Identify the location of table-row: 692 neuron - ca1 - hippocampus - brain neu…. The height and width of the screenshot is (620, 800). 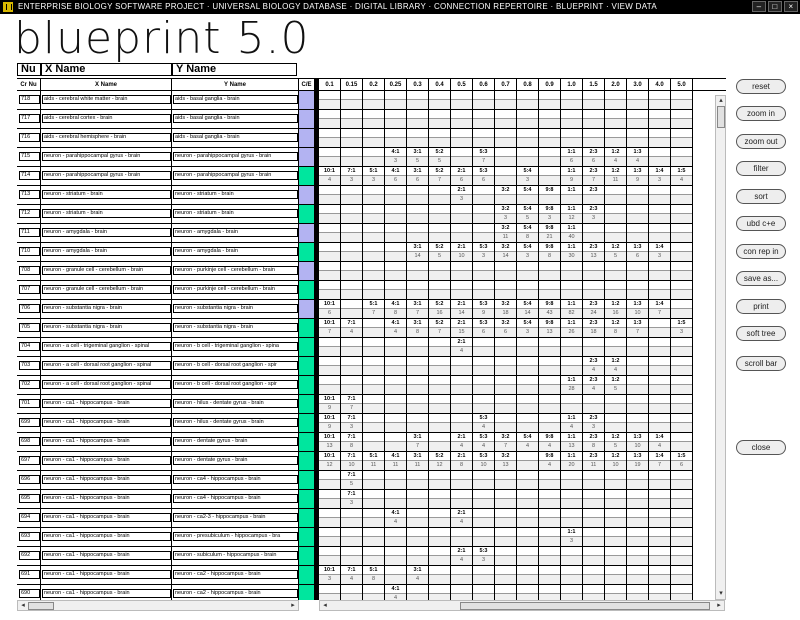
(371, 556).